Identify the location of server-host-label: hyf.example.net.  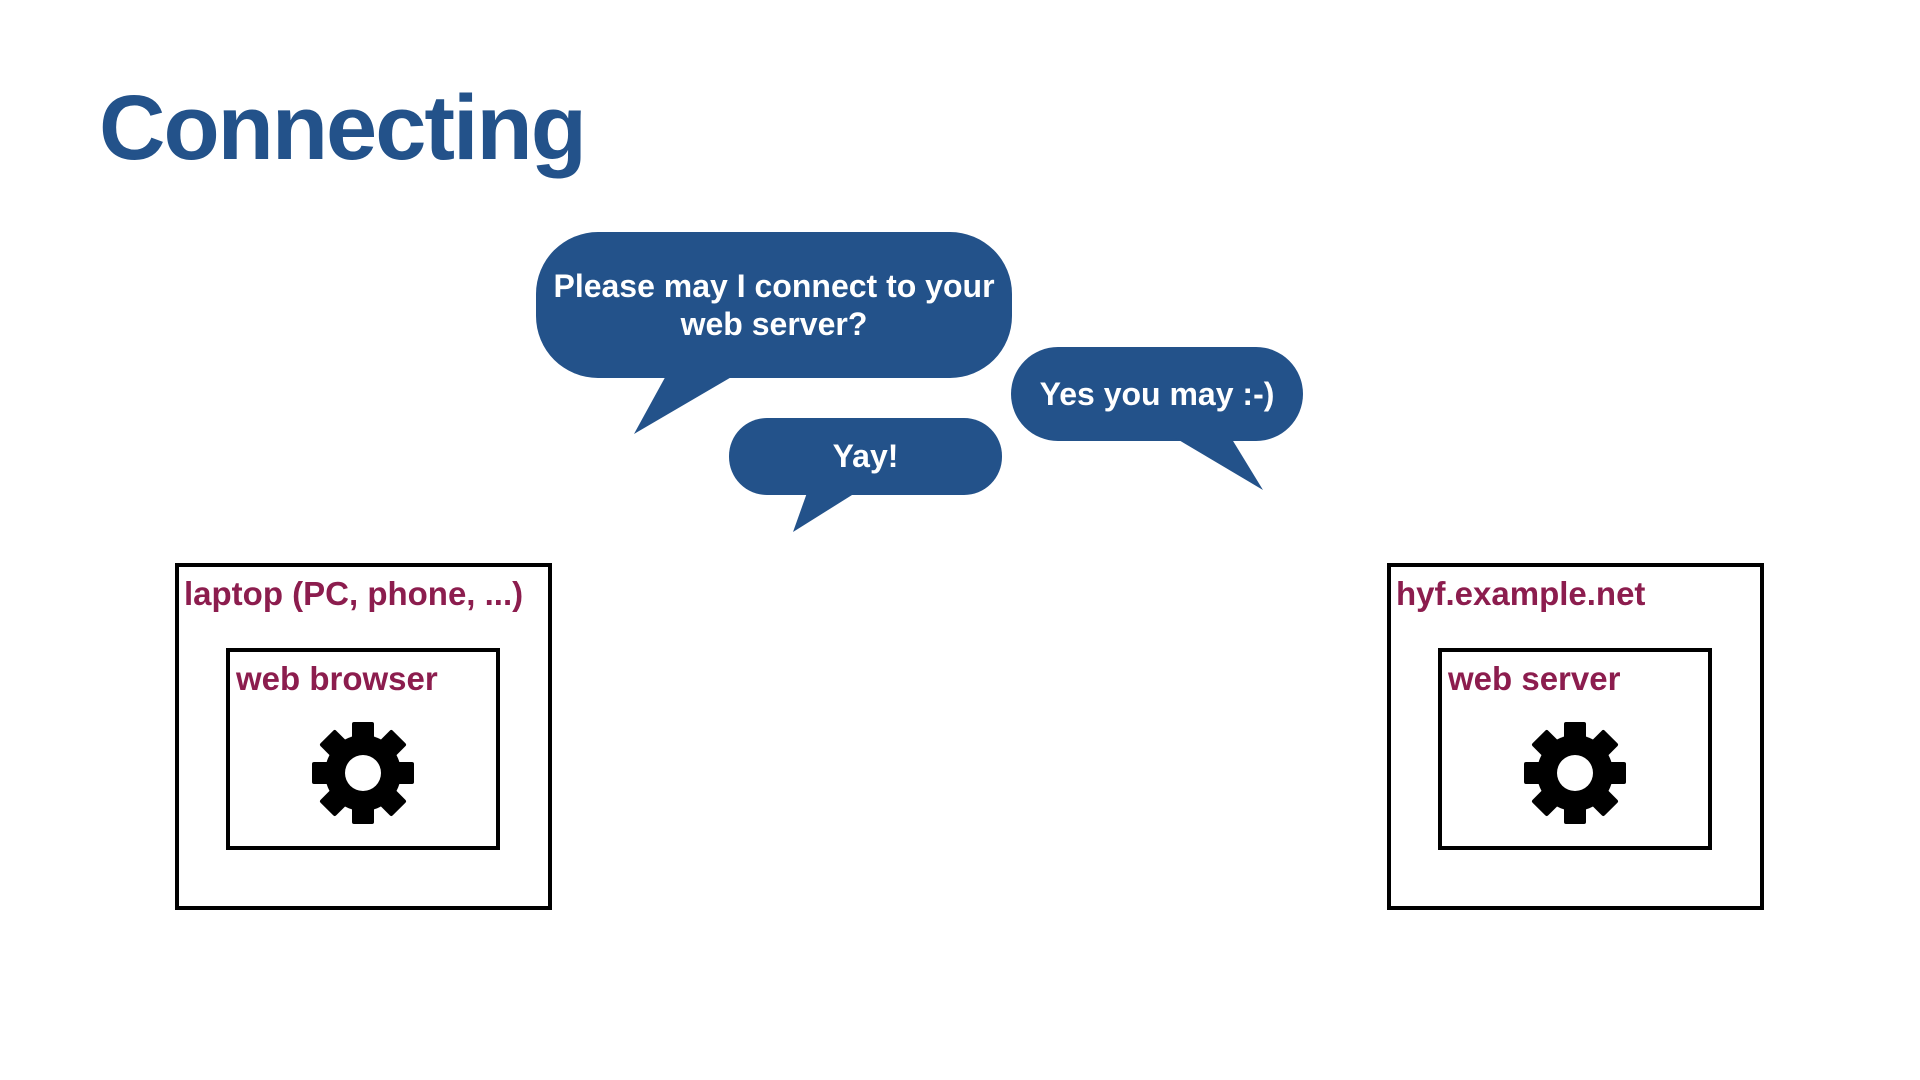
(1521, 593).